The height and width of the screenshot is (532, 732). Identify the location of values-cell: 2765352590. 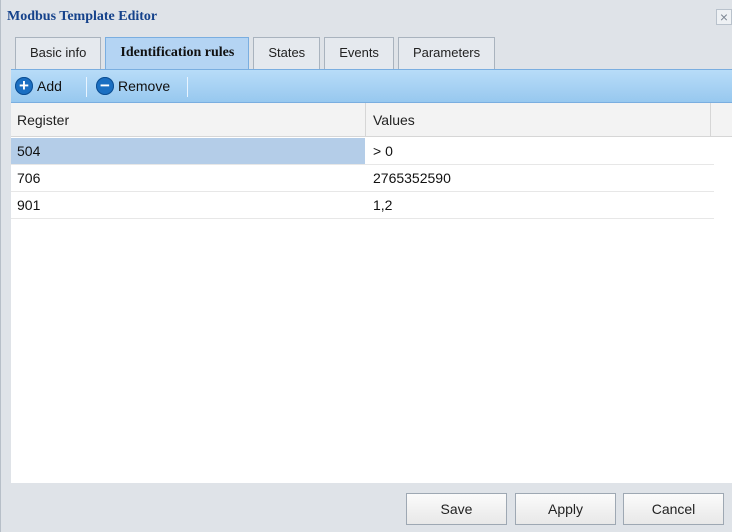
(412, 178).